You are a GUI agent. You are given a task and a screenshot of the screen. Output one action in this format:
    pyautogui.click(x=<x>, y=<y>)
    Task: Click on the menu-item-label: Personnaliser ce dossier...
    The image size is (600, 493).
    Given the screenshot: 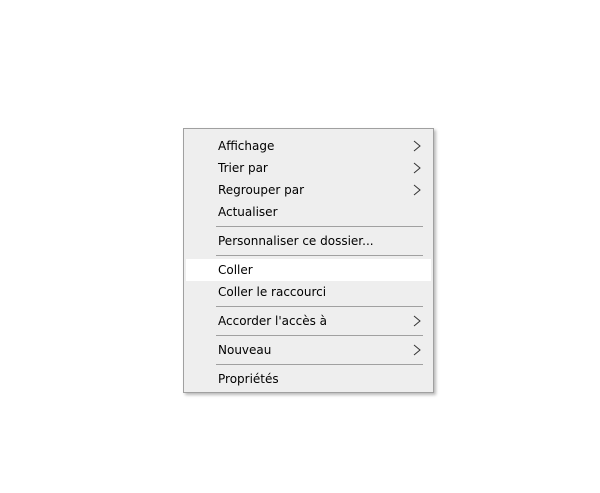 What is the action you would take?
    pyautogui.click(x=296, y=241)
    